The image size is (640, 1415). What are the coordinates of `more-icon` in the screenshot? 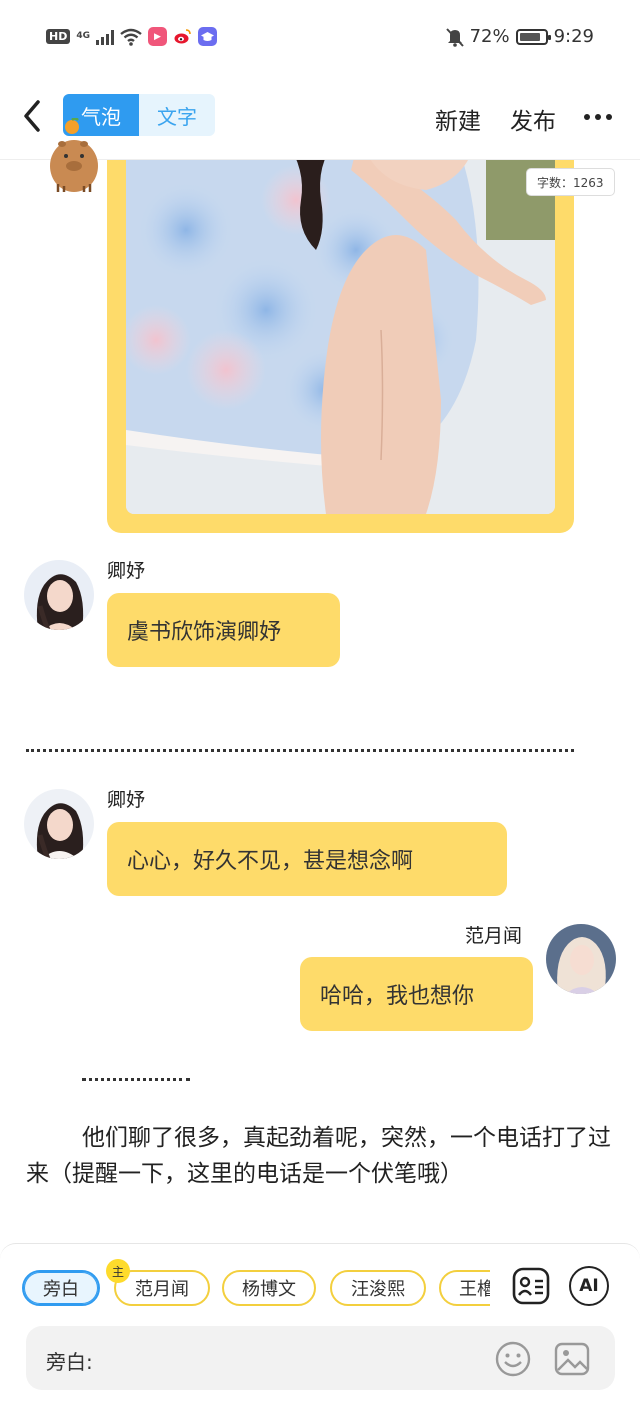 It's located at (598, 117).